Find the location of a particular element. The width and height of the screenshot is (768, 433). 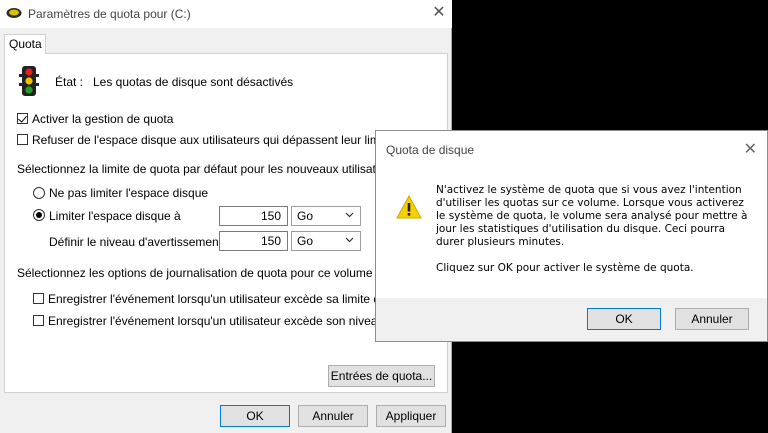

tab-quota: Quota is located at coordinates (25, 44).